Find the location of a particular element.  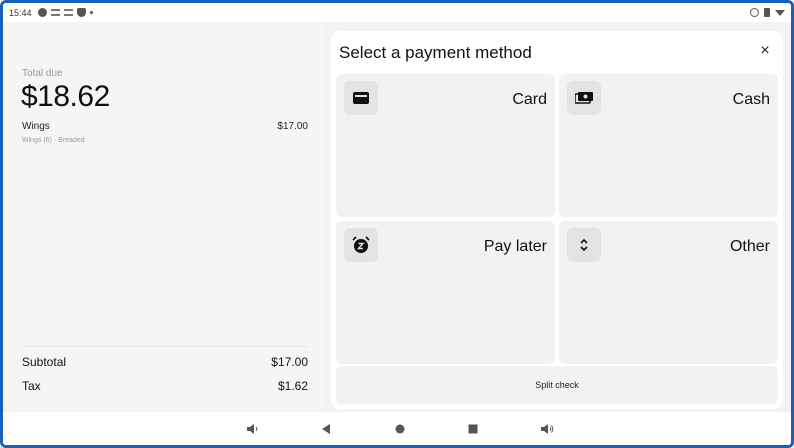

check-circle-icon is located at coordinates (42, 12).